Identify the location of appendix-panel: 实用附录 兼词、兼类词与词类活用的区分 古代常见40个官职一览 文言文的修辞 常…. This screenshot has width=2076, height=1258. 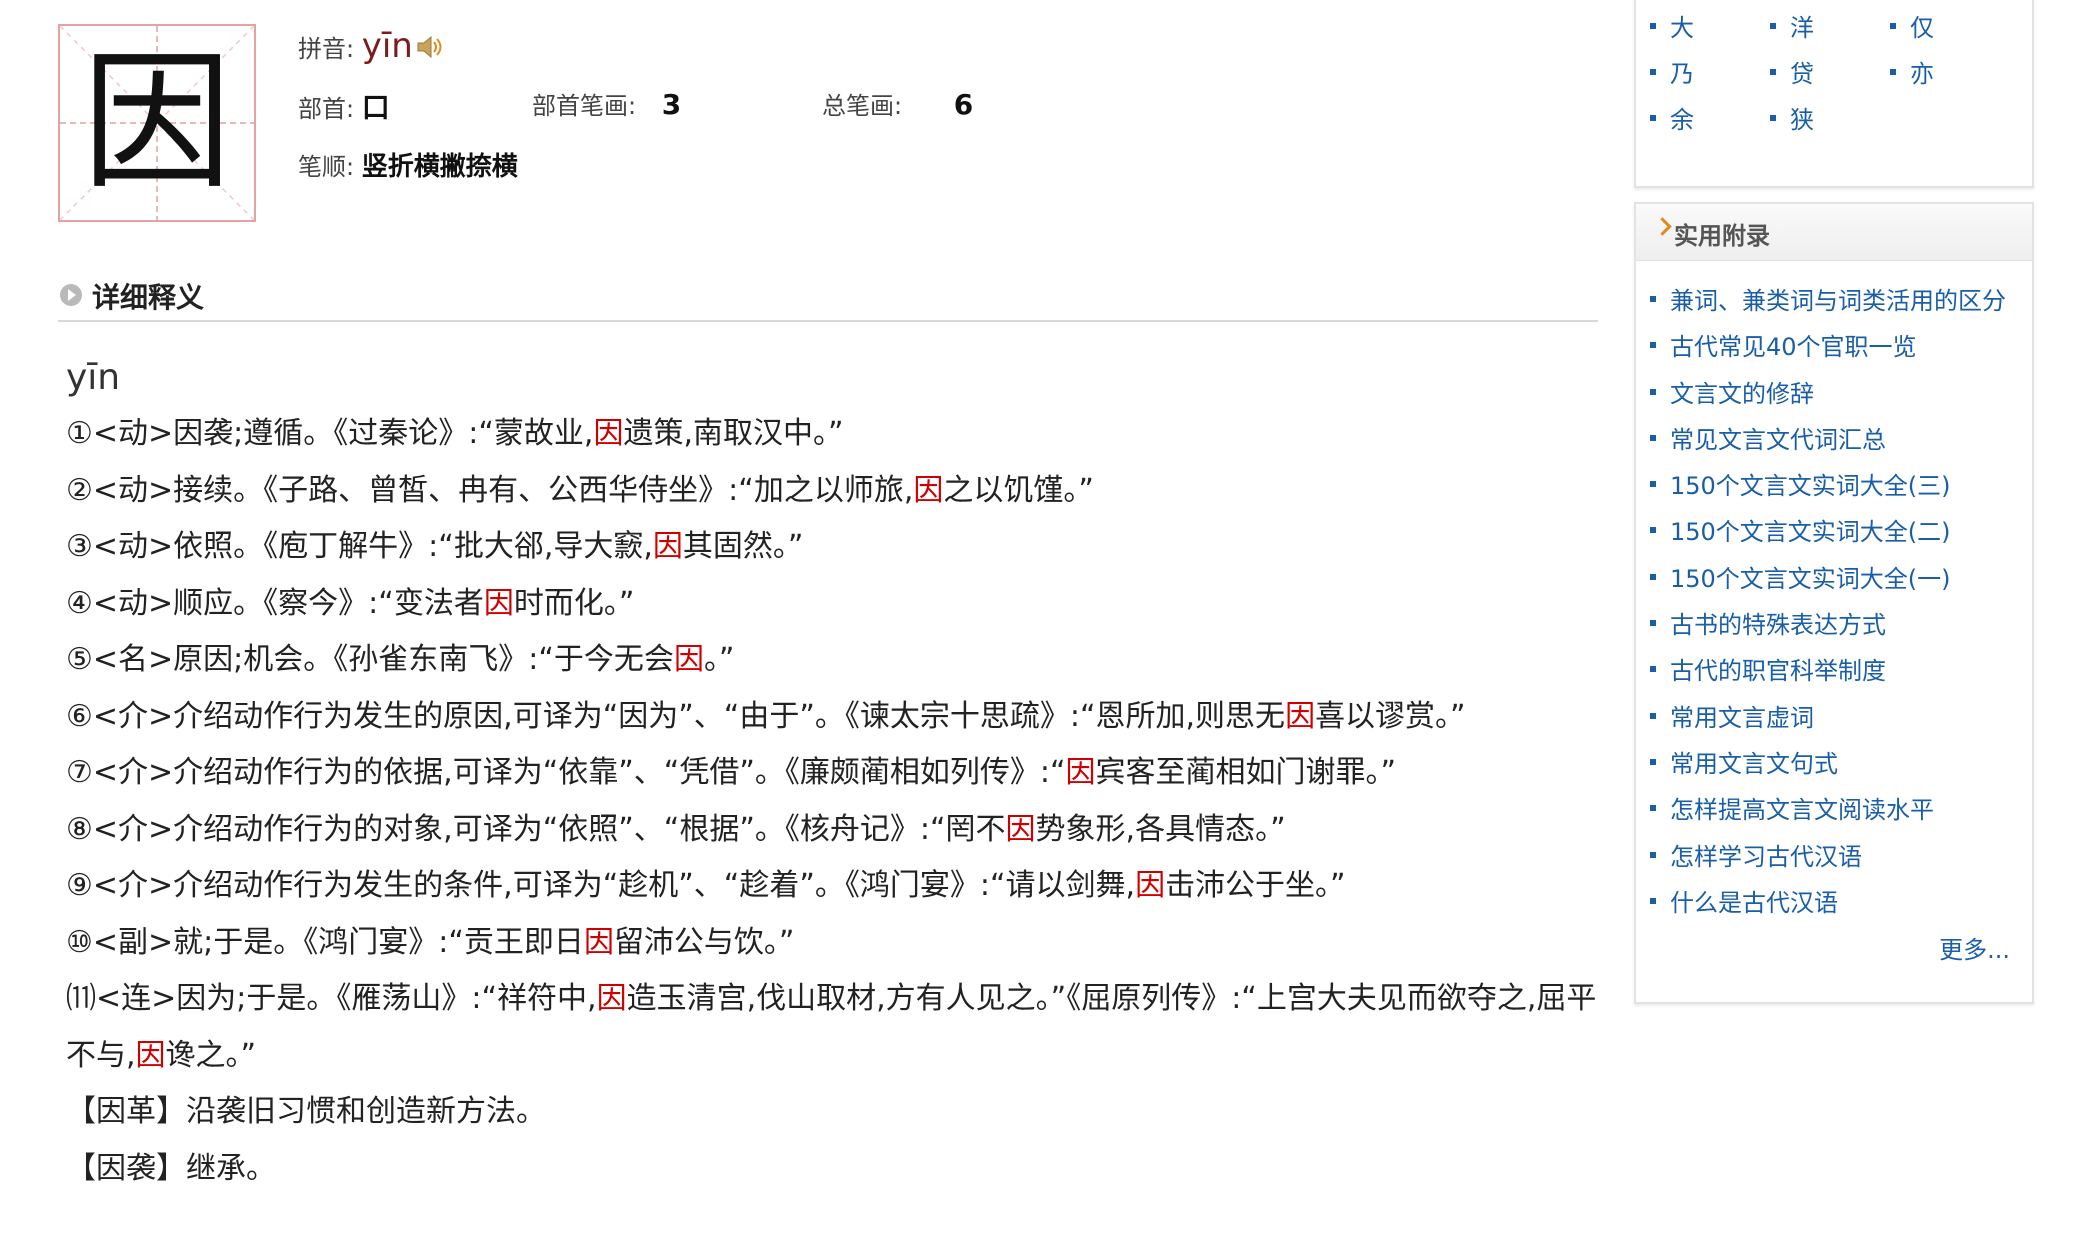
(1834, 603).